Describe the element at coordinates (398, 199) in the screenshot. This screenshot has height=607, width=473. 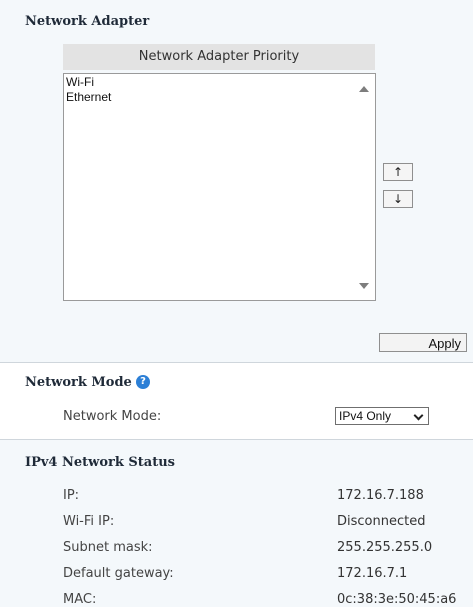
I see `move-down-button: ↓` at that location.